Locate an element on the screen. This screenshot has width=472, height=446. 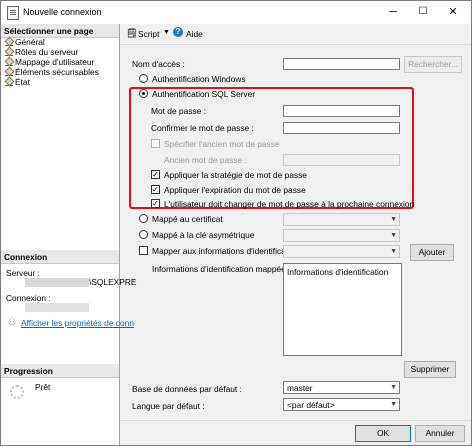
nav-item-securables: Éléments sécurisables is located at coordinates (52, 72).